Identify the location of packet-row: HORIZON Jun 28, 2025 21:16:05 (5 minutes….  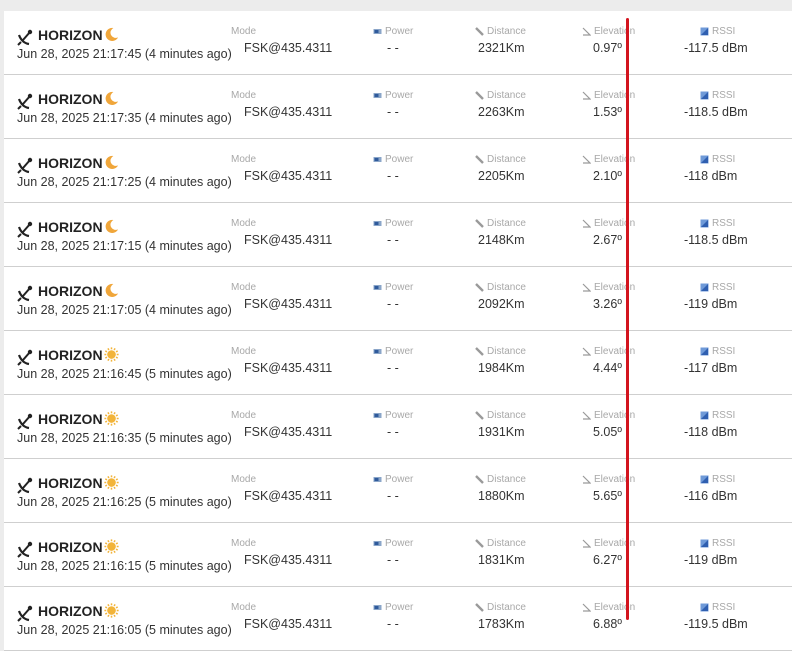
(398, 619).